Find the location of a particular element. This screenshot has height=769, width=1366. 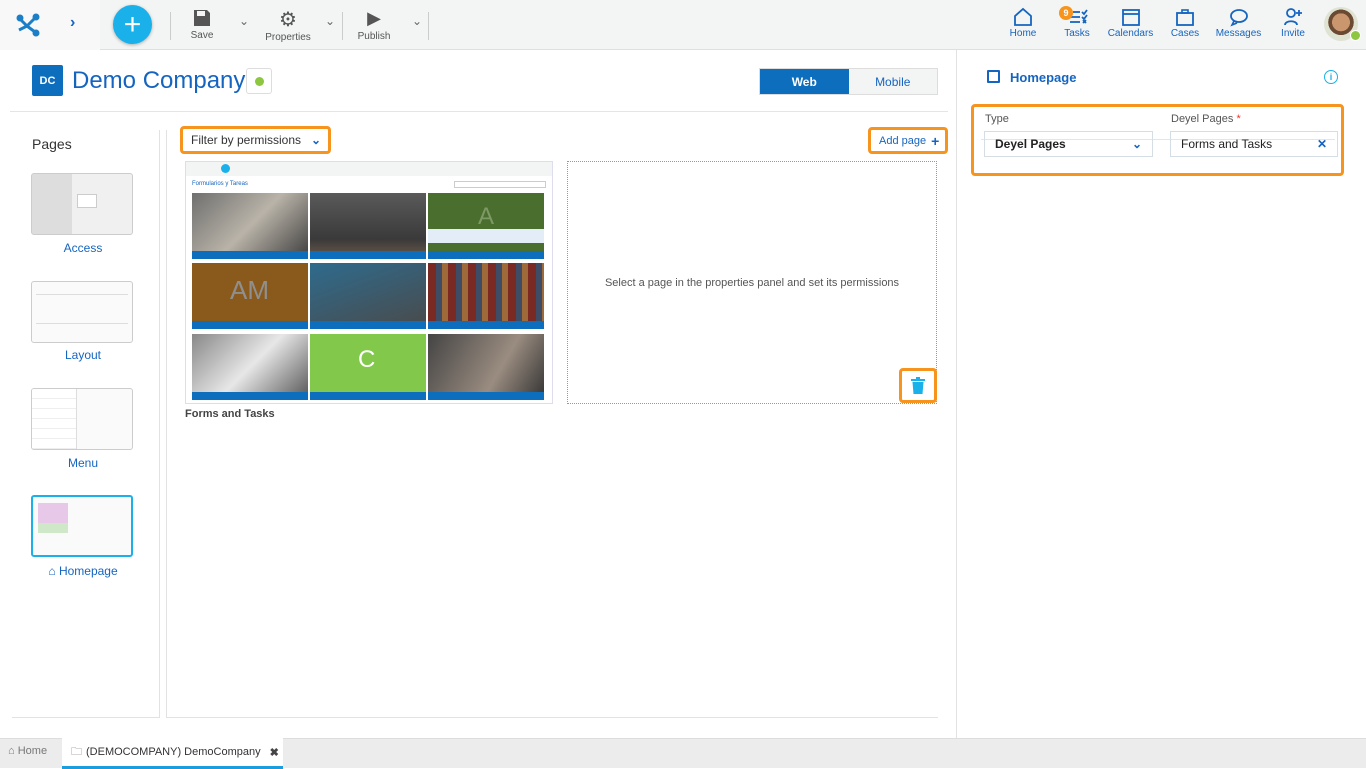

add-page-button: Add page + is located at coordinates (908, 140).